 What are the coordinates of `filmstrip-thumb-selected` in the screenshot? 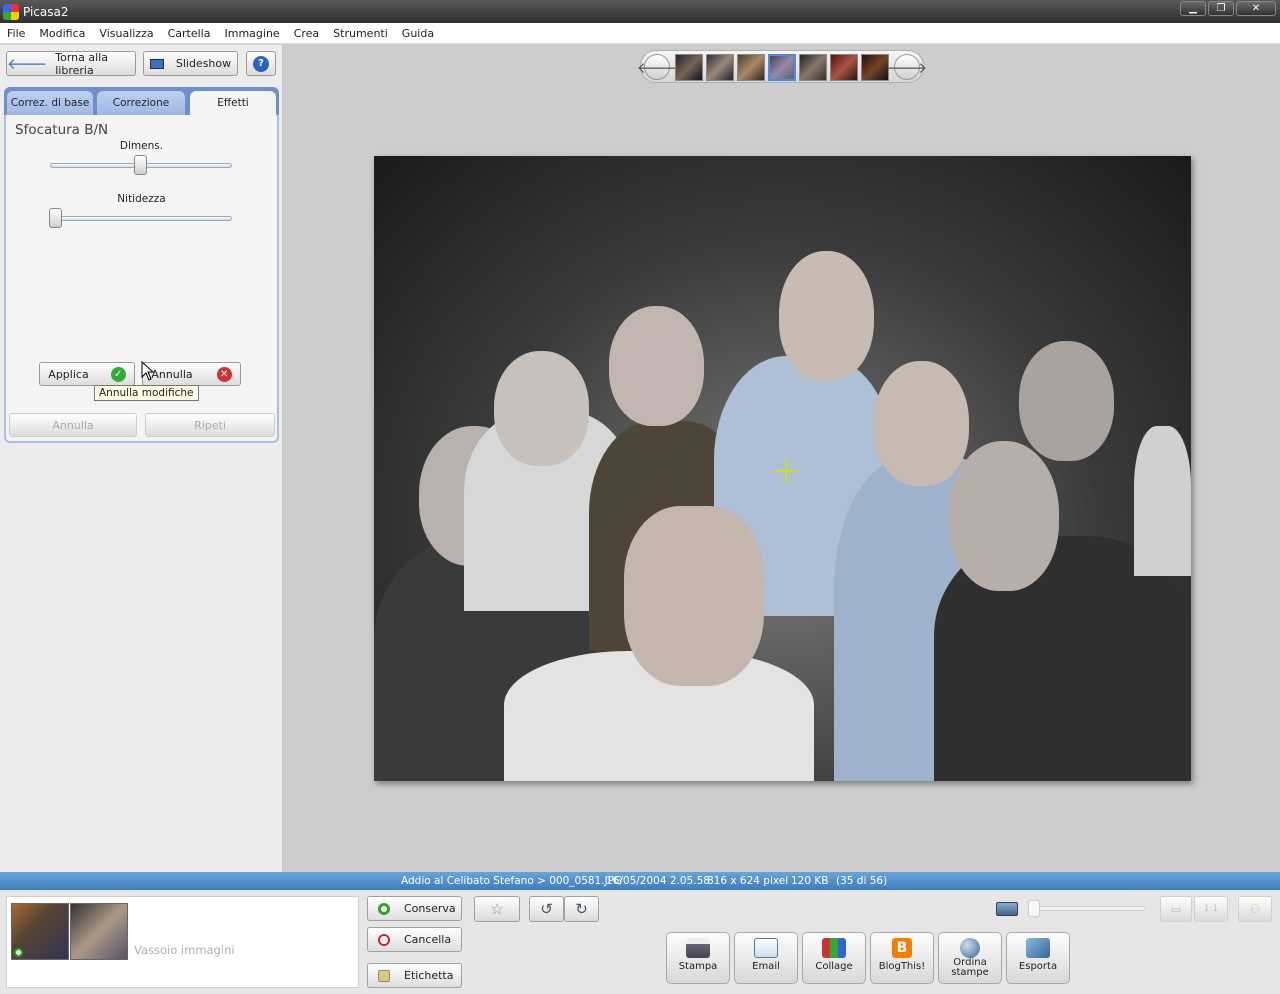 It's located at (782, 67).